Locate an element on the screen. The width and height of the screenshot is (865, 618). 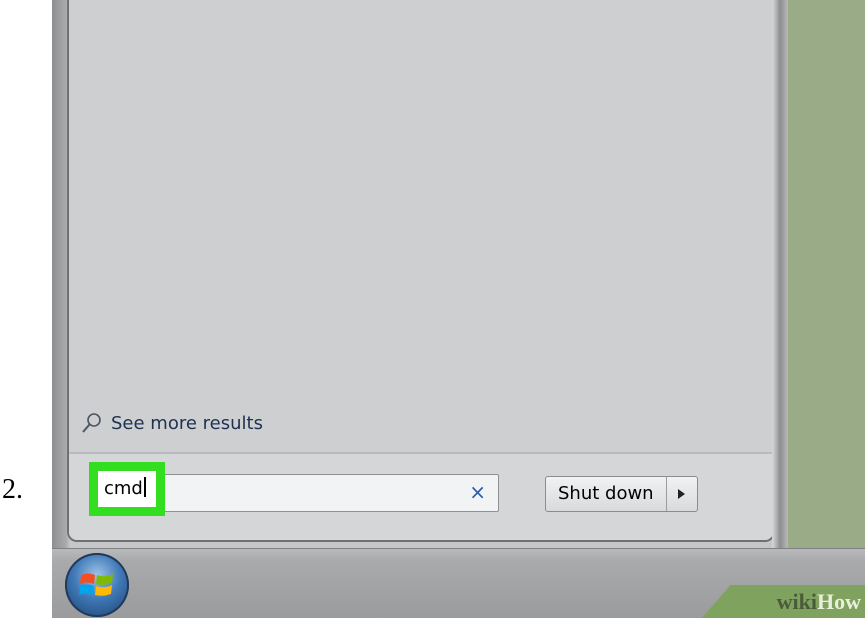
magnifier-icon is located at coordinates (91, 423).